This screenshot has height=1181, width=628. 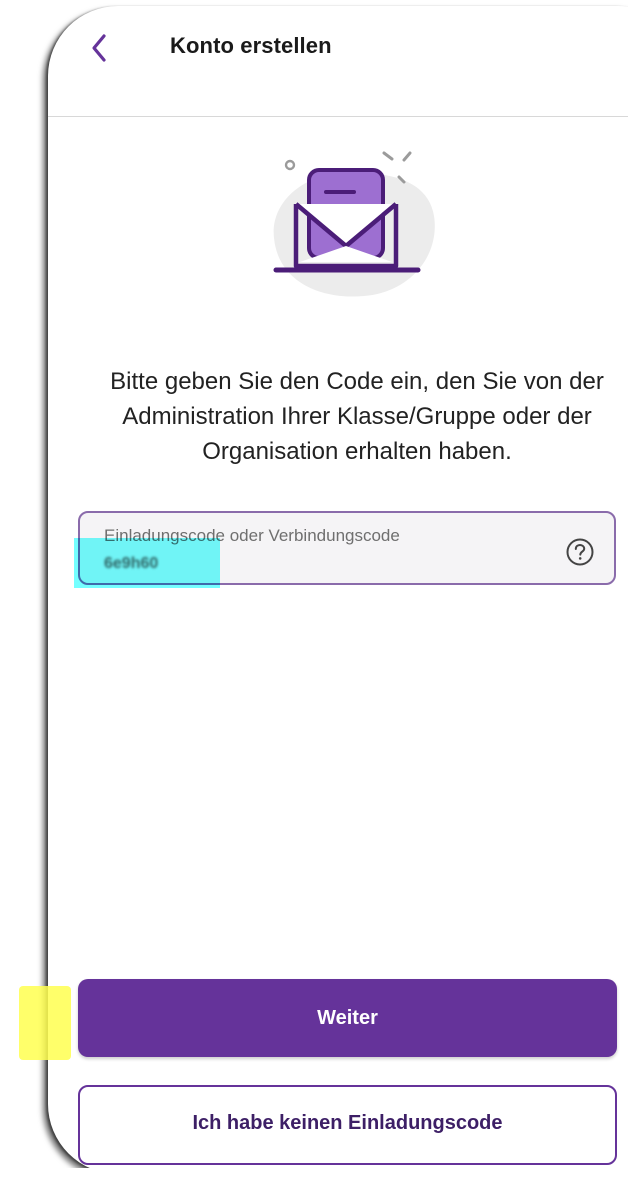 I want to click on highlight-marker, so click(x=147, y=563).